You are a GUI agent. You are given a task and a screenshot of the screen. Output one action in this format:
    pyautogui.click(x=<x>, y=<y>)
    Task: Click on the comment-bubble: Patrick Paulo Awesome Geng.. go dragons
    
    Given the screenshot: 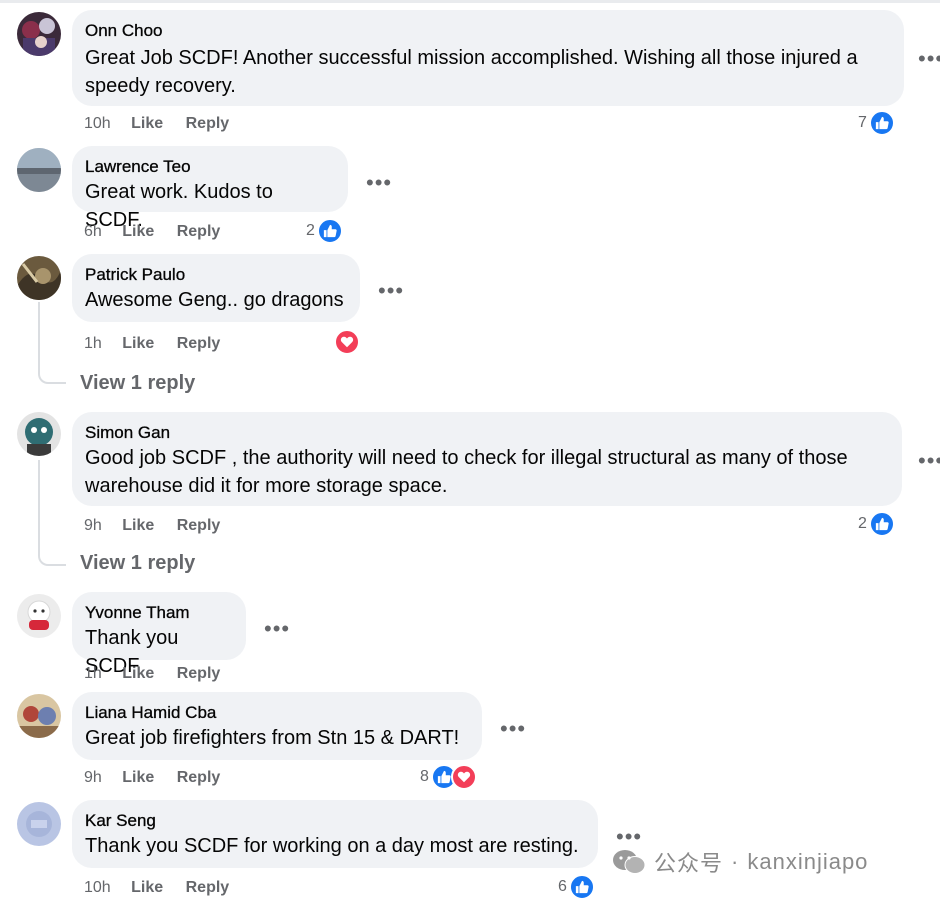 What is the action you would take?
    pyautogui.click(x=216, y=288)
    